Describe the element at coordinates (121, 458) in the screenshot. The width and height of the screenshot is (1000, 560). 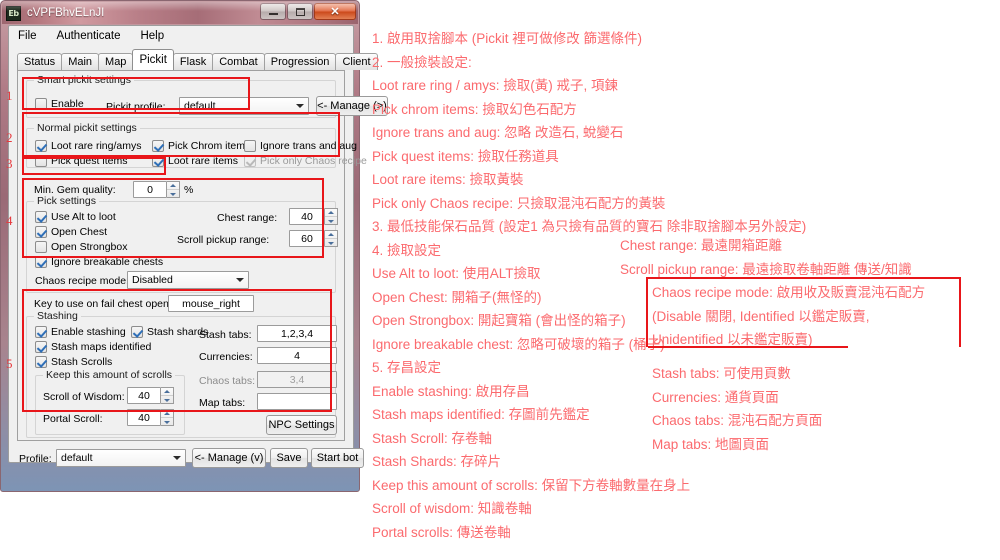
I see `profile-combo: default` at that location.